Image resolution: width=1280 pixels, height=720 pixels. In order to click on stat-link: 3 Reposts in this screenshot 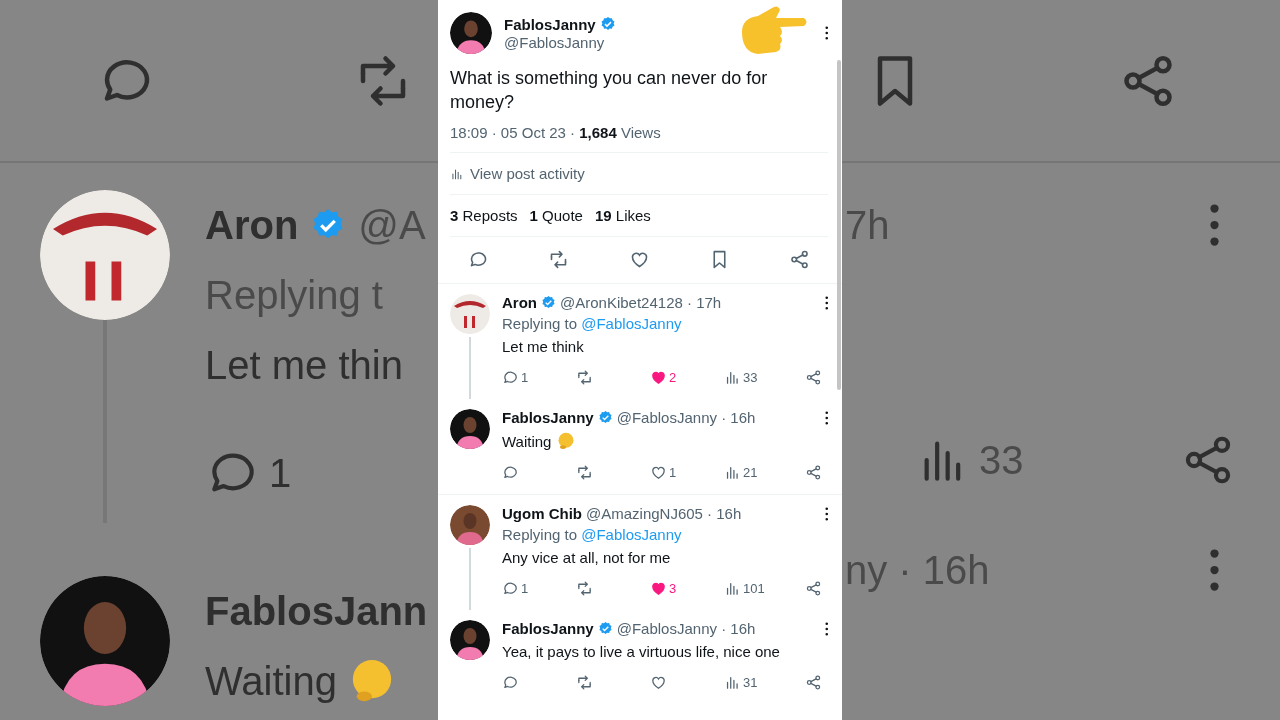, I will do `click(484, 215)`.